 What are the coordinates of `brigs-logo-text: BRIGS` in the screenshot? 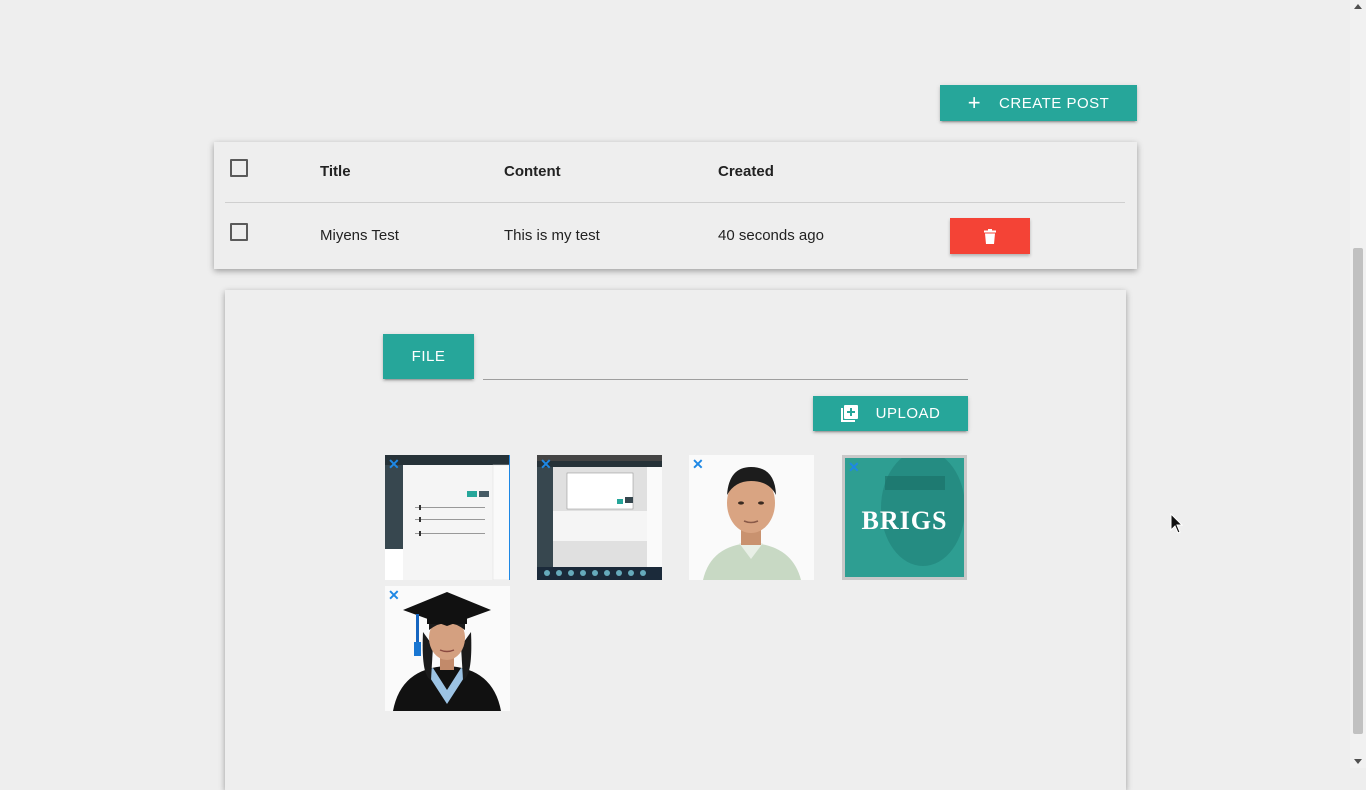 It's located at (904, 520).